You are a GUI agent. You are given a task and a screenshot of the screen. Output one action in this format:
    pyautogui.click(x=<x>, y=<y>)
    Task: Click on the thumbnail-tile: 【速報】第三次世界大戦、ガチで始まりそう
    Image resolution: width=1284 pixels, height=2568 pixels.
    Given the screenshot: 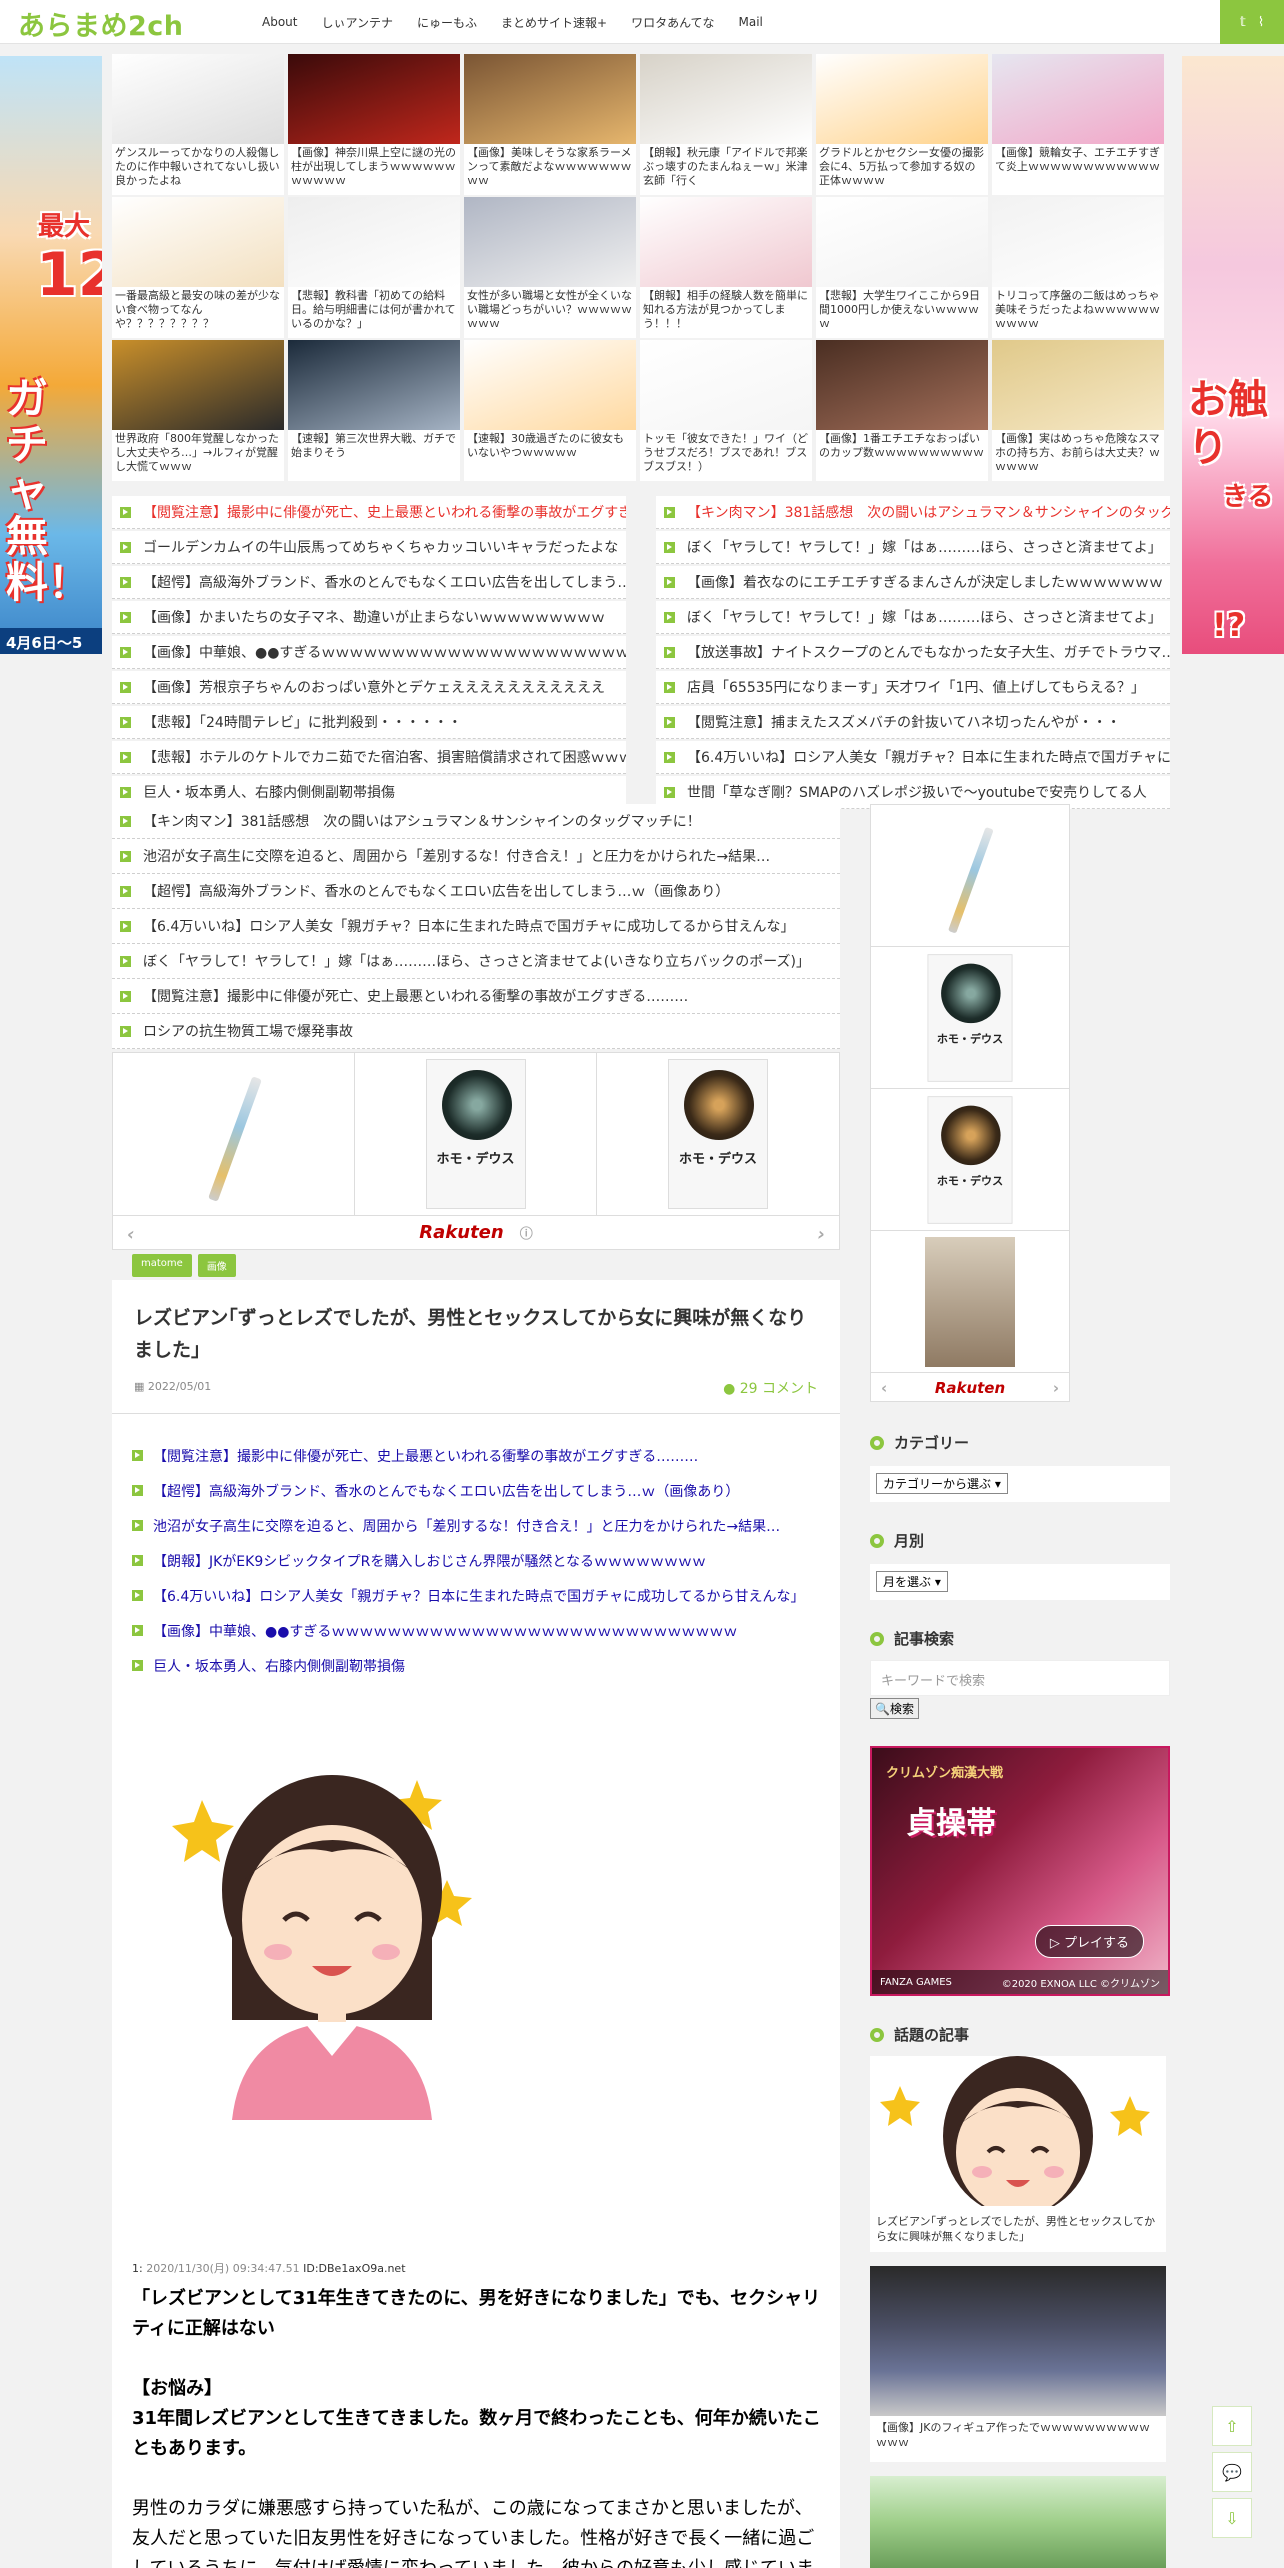 What is the action you would take?
    pyautogui.click(x=374, y=410)
    